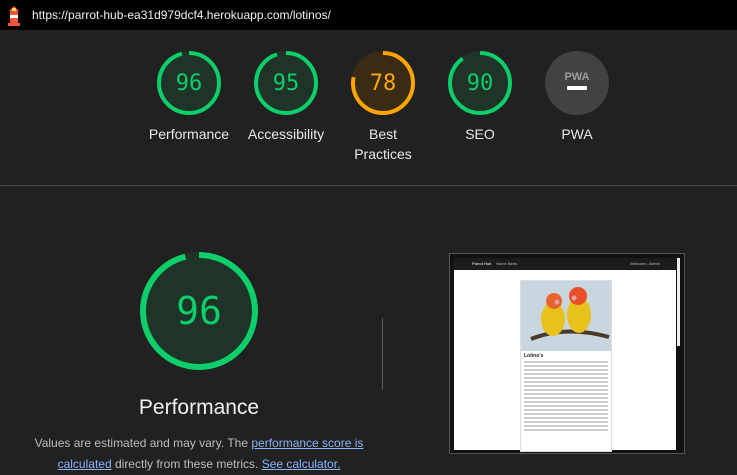 The height and width of the screenshot is (475, 737). I want to click on see-calculator-link: See calculator., so click(301, 464).